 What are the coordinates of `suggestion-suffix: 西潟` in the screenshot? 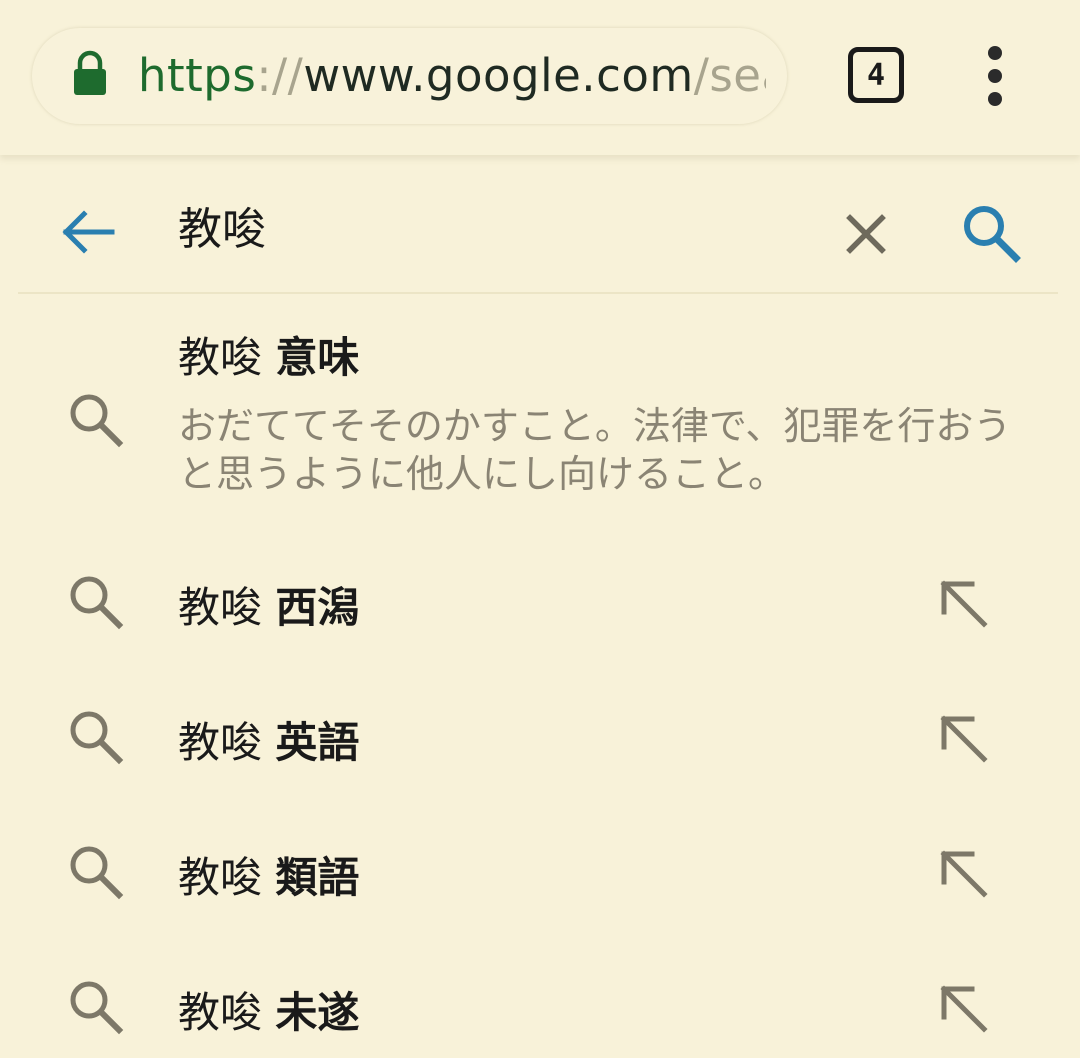 It's located at (317, 607).